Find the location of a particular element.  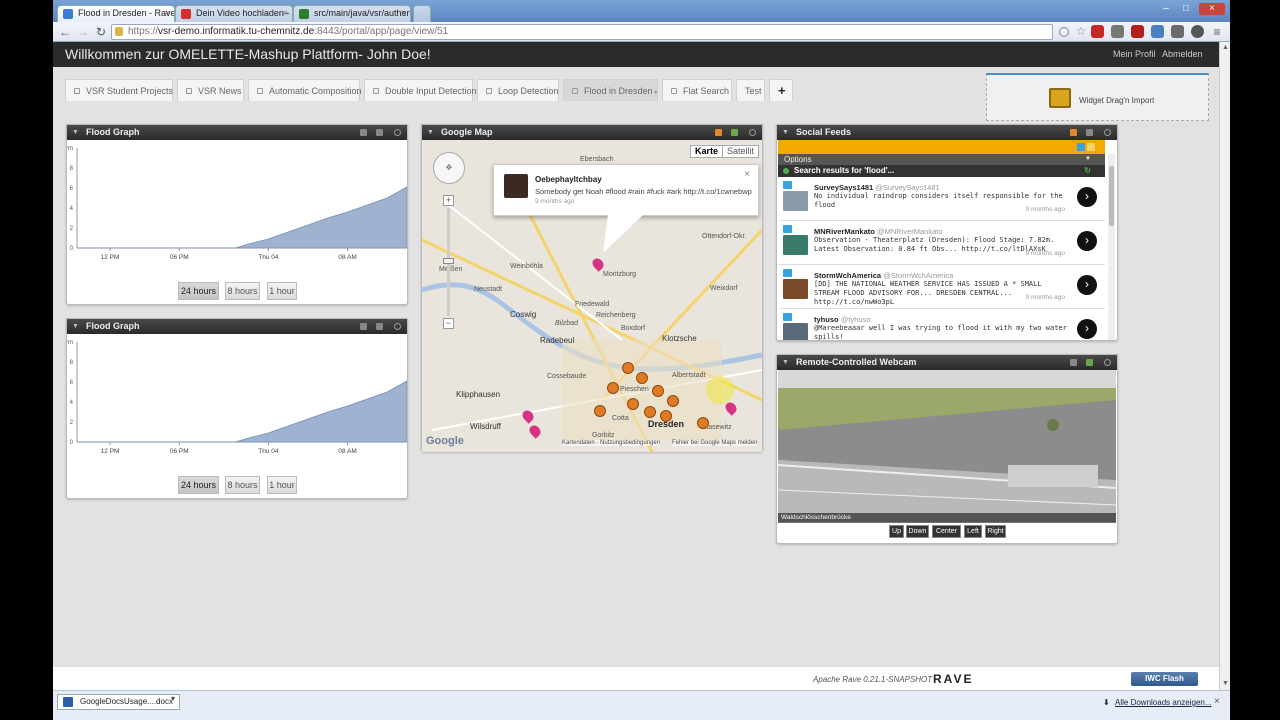

zoom-slider-handle is located at coordinates (448, 261).